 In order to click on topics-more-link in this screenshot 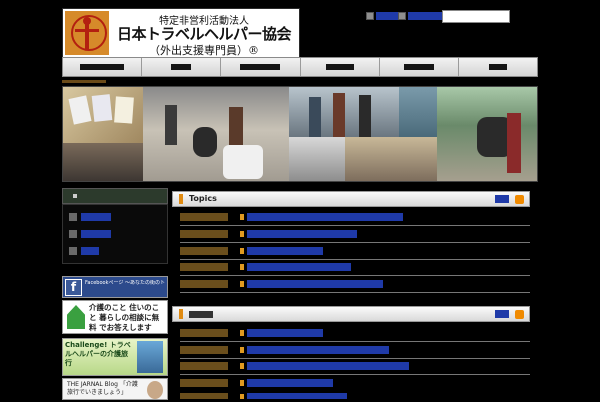, I will do `click(502, 199)`.